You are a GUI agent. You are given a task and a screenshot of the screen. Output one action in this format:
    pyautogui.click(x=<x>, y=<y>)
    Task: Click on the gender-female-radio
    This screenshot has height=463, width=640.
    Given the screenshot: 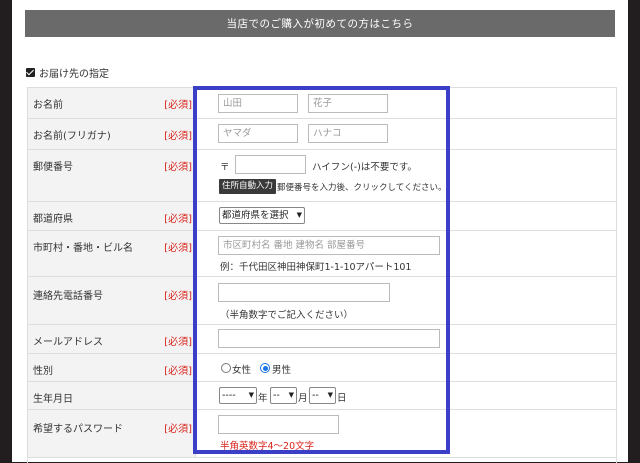 What is the action you would take?
    pyautogui.click(x=226, y=368)
    